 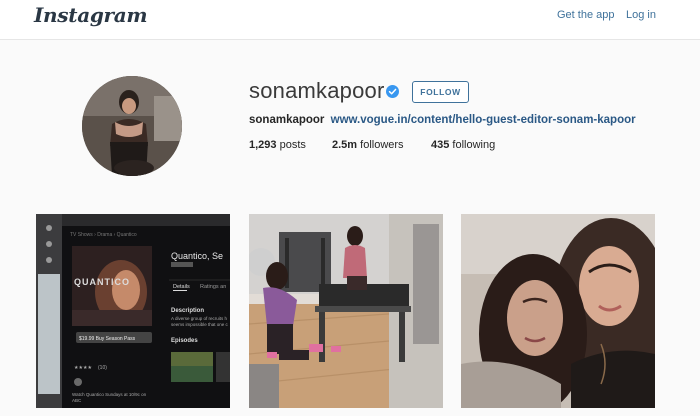 I want to click on followers-count-value: 2.5m, so click(x=345, y=145).